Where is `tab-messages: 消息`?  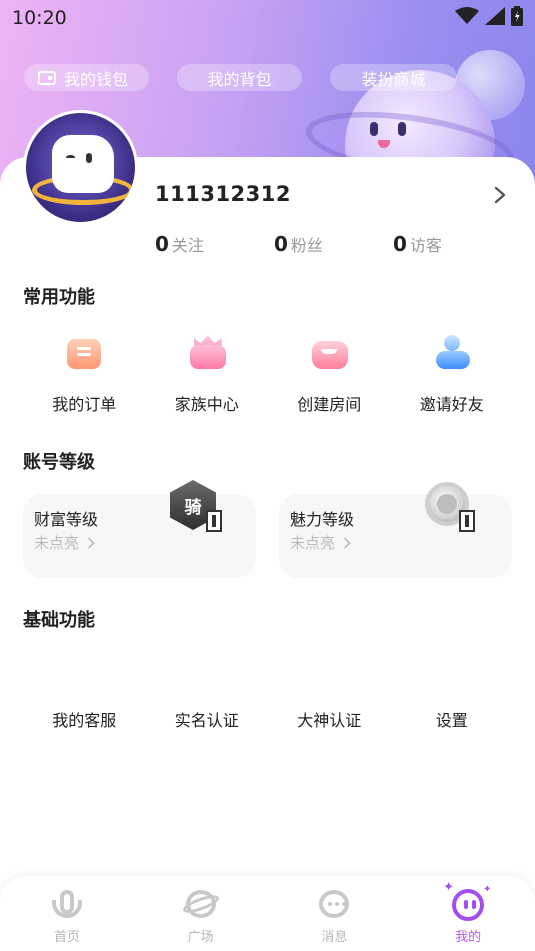 tab-messages: 消息 is located at coordinates (335, 913).